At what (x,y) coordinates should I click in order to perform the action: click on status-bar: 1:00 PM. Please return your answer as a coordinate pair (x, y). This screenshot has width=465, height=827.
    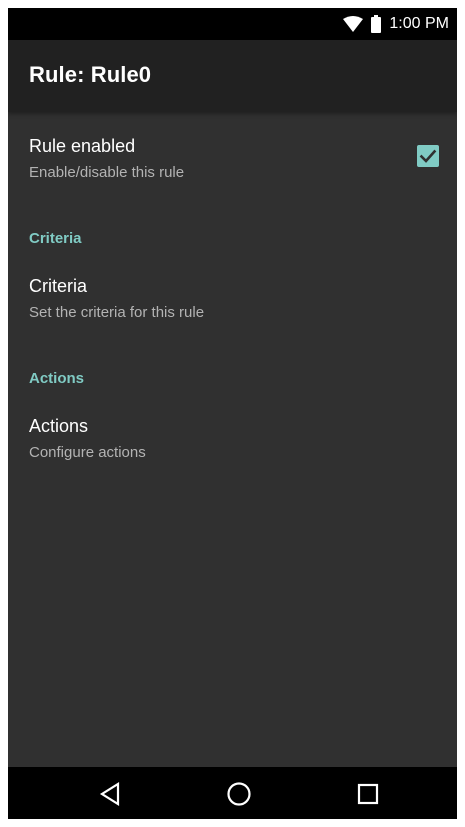
    Looking at the image, I should click on (232, 24).